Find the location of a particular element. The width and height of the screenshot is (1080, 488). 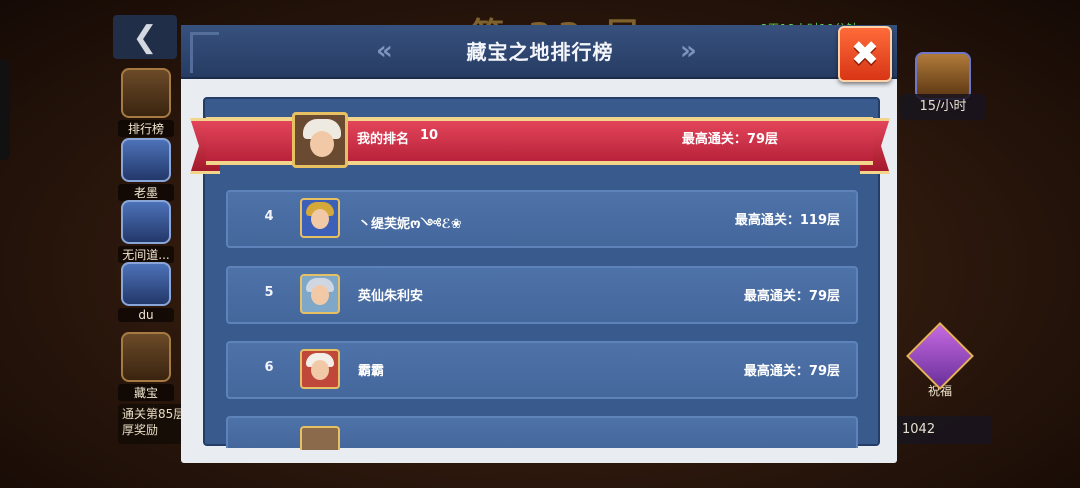

chevron-left-icon: ❮ is located at coordinates (145, 37).